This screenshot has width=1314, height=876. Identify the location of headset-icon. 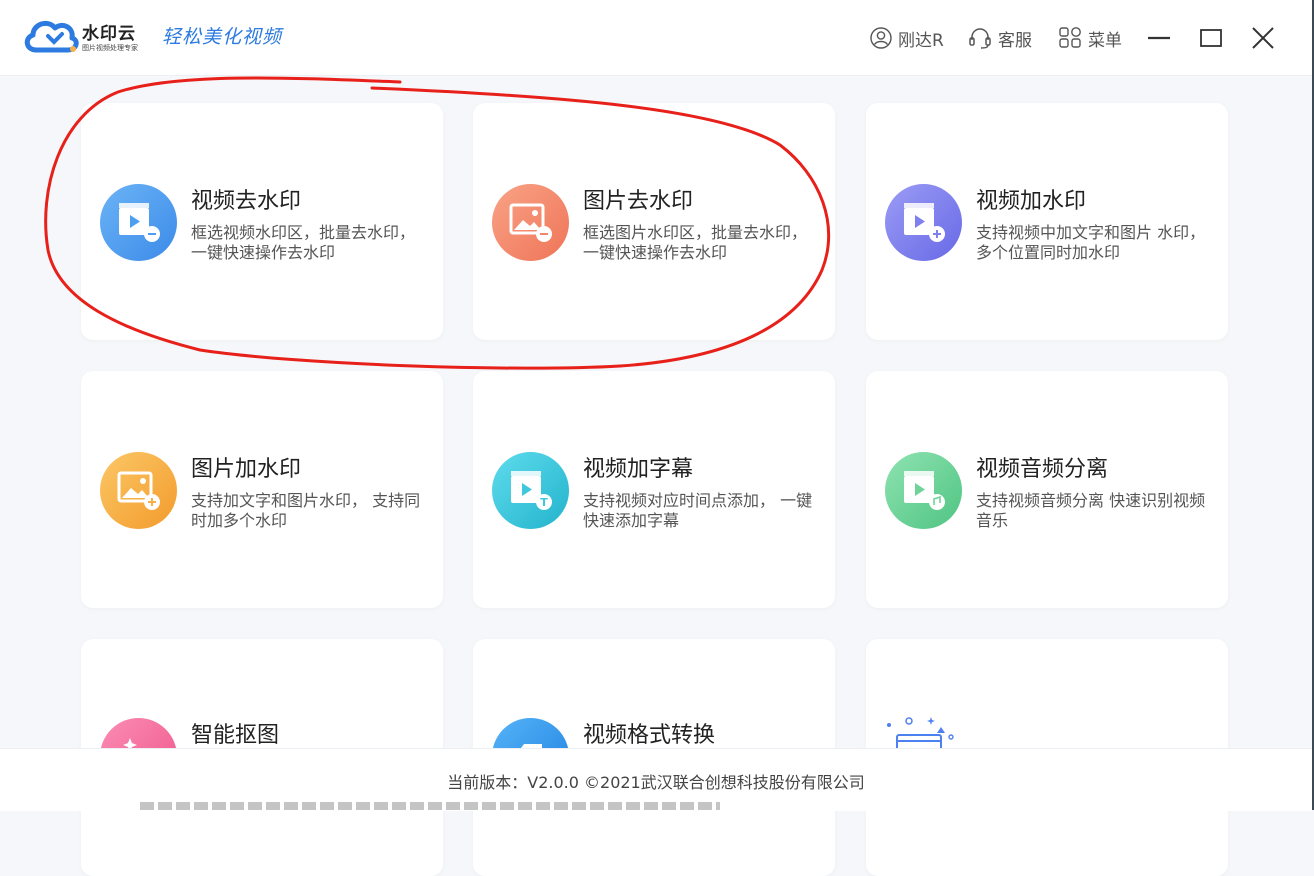
(980, 38).